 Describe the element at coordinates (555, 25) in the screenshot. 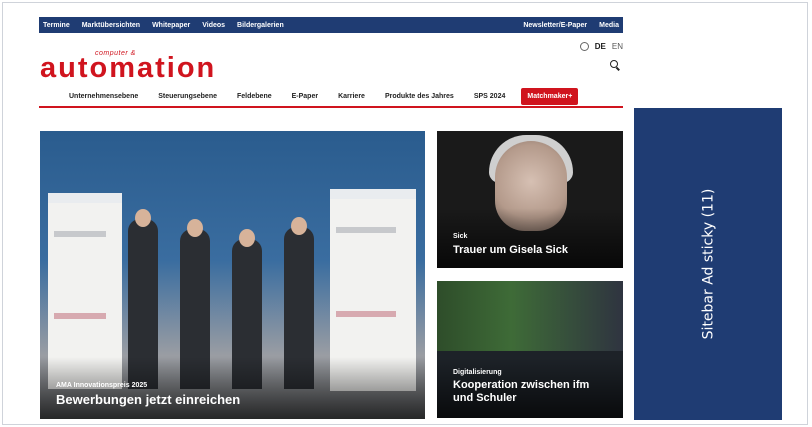

I see `topbar-link-newsletter: Newsletter/E-Paper` at that location.